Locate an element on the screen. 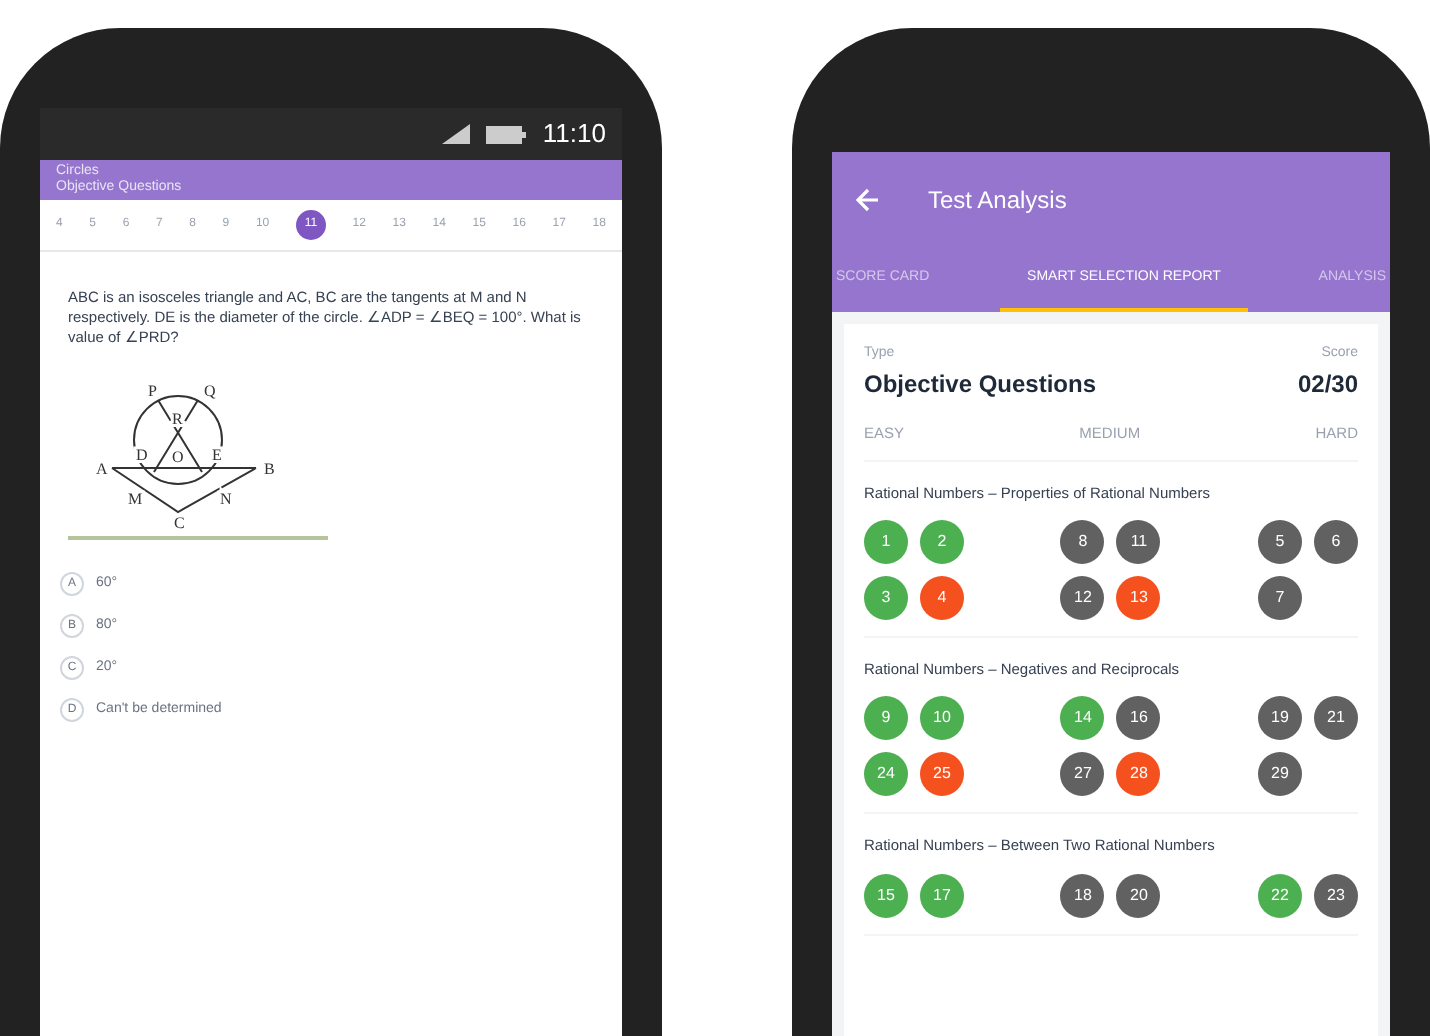 This screenshot has width=1430, height=1036. signal-icon is located at coordinates (456, 134).